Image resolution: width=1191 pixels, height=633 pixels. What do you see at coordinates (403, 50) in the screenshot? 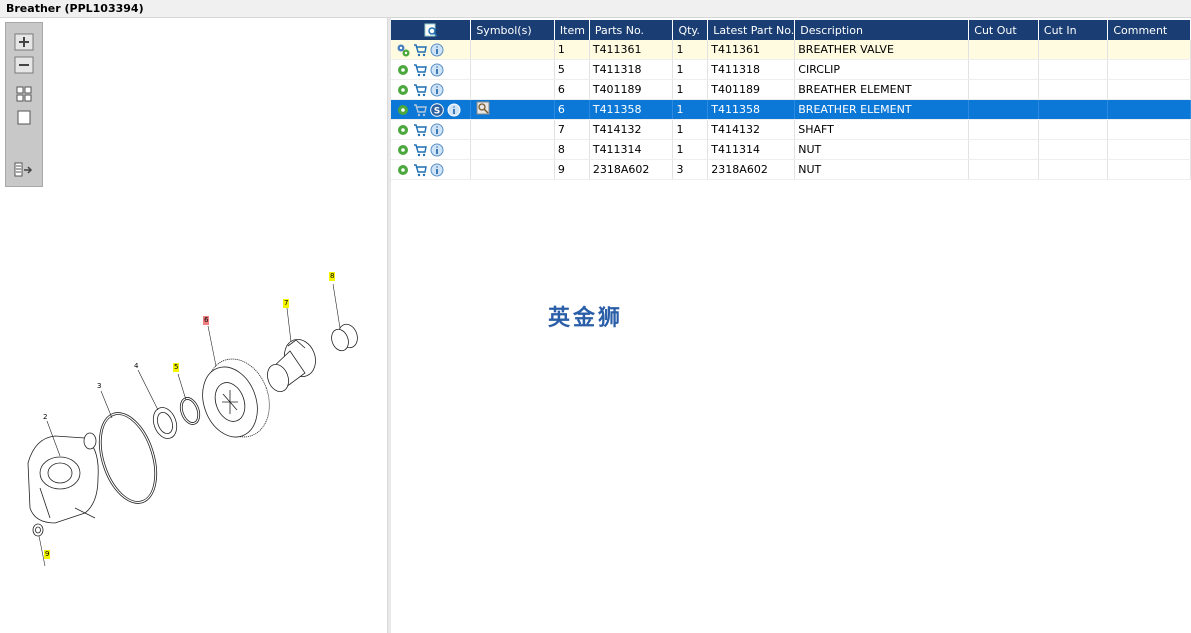
I see `gear-multi-icon` at bounding box center [403, 50].